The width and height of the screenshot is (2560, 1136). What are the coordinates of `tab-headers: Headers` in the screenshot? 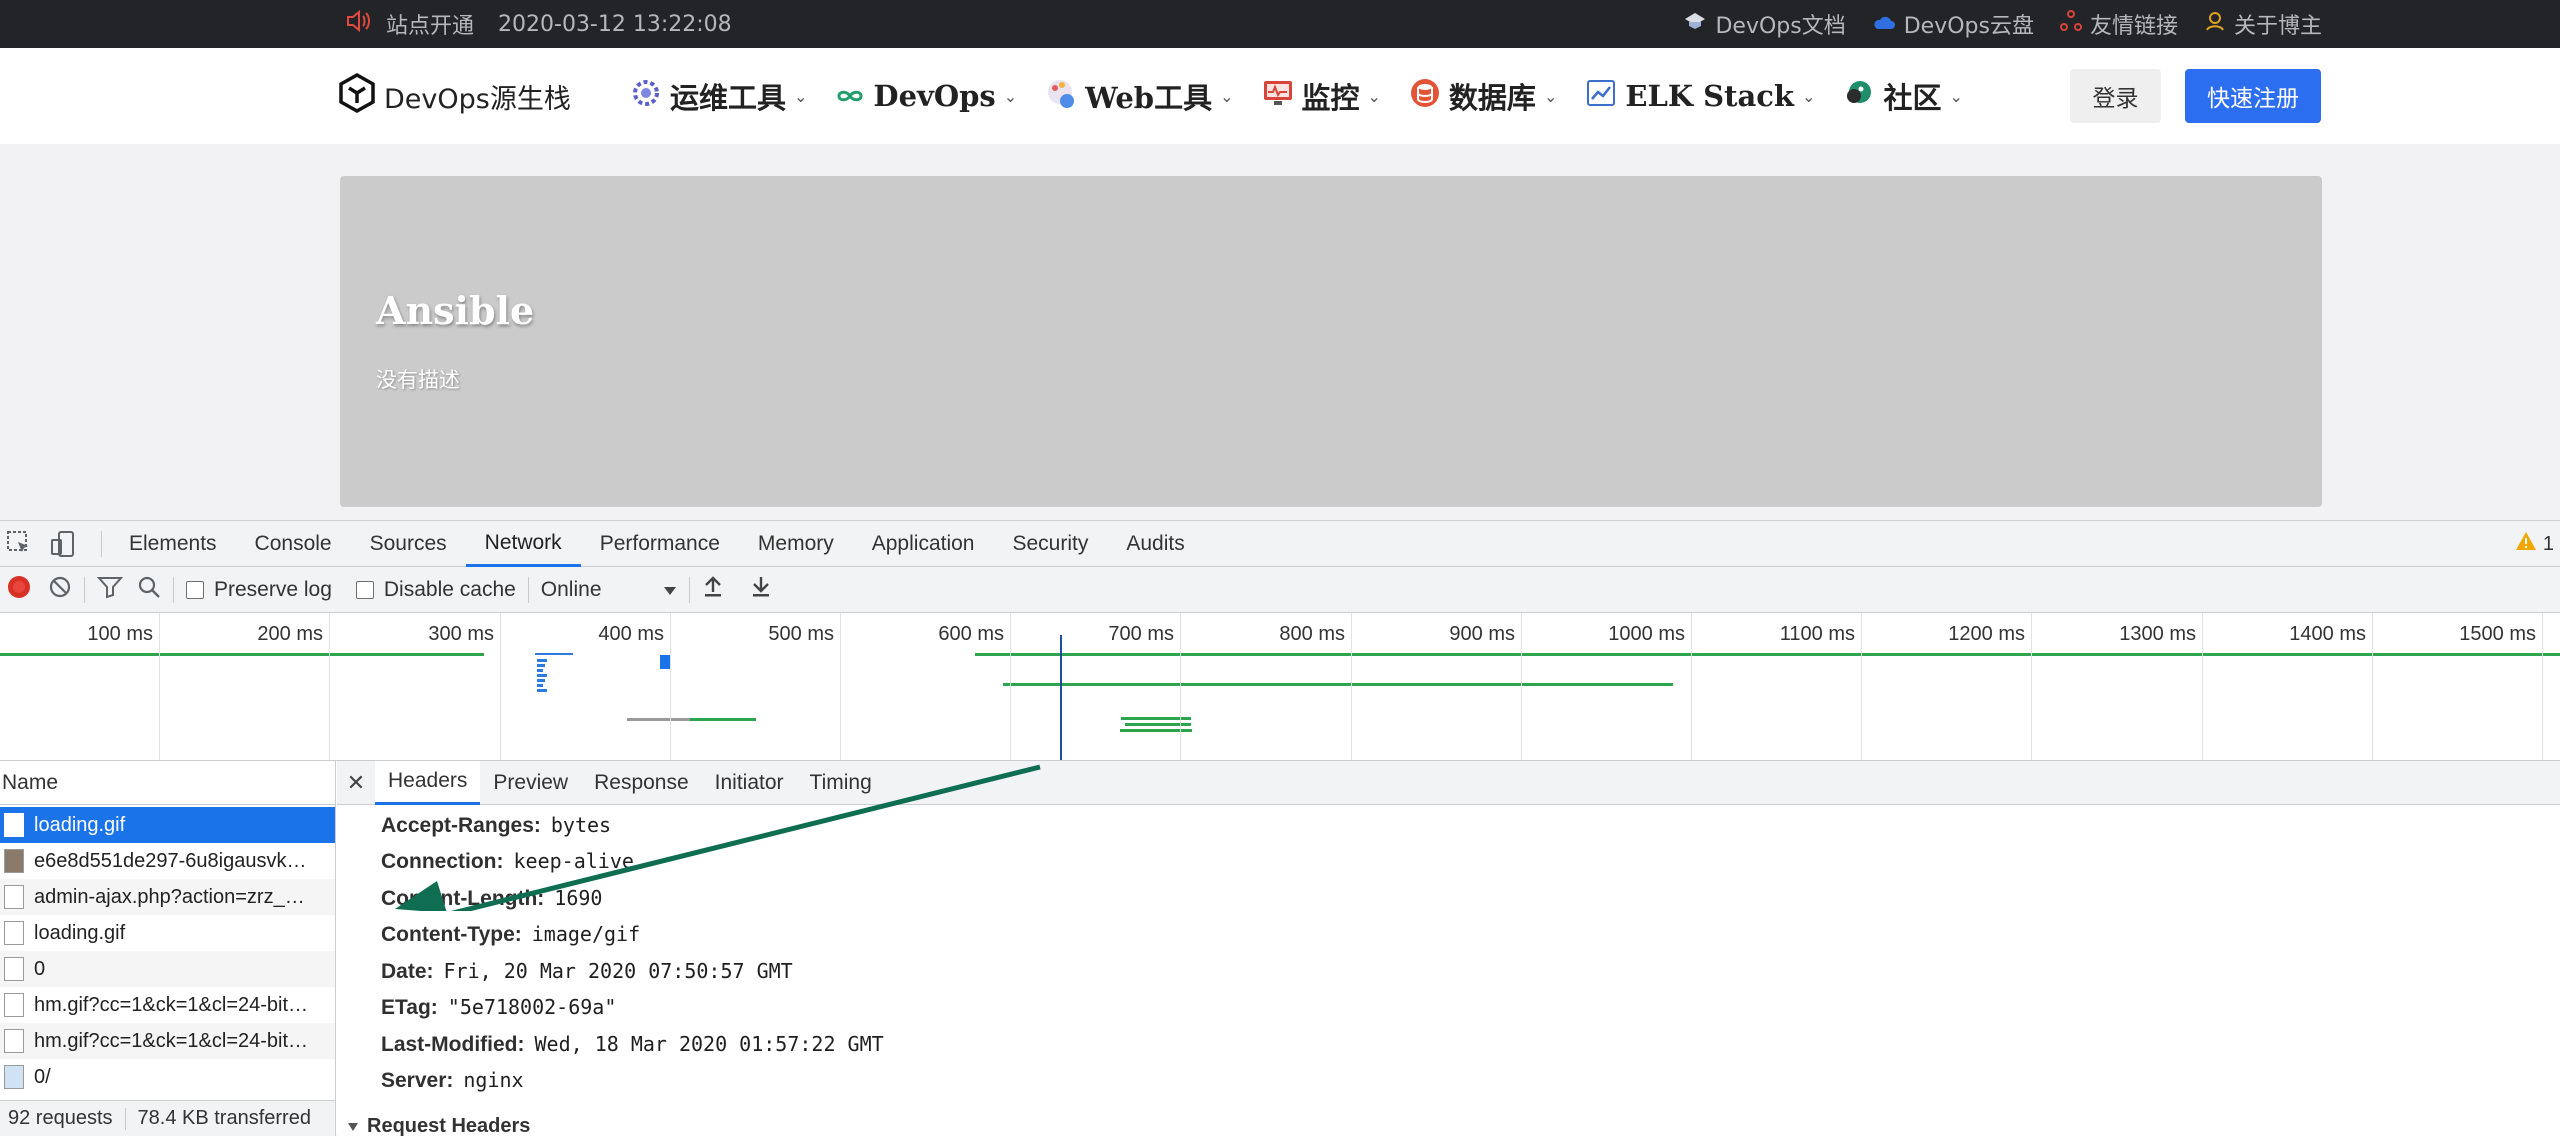 It's located at (428, 783).